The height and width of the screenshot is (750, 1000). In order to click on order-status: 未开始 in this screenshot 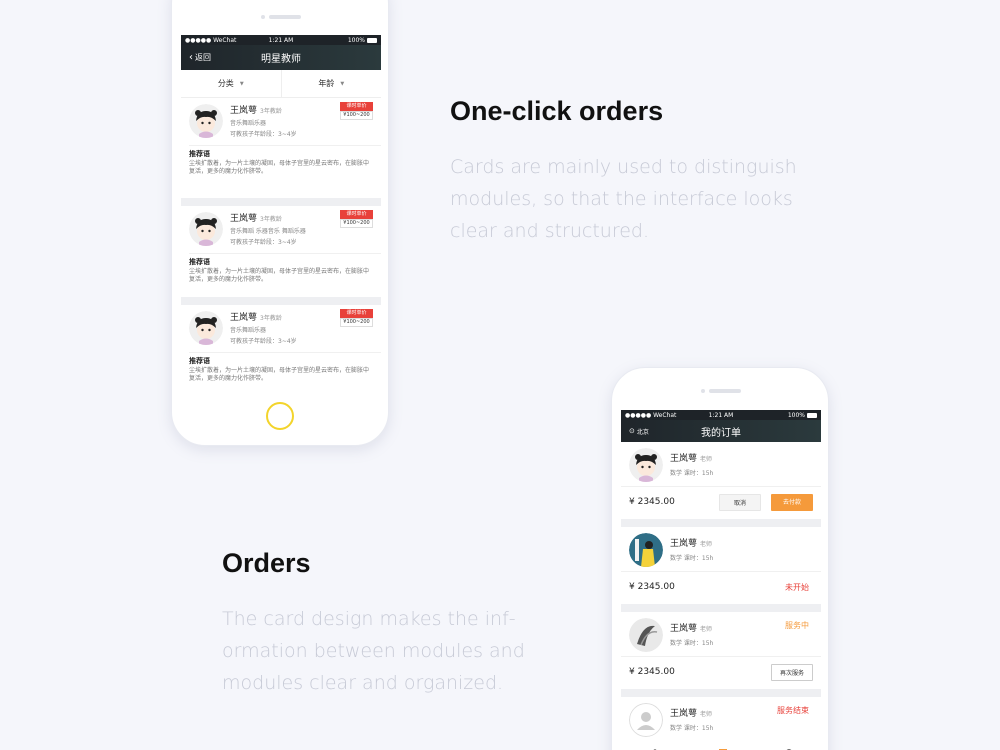, I will do `click(797, 587)`.